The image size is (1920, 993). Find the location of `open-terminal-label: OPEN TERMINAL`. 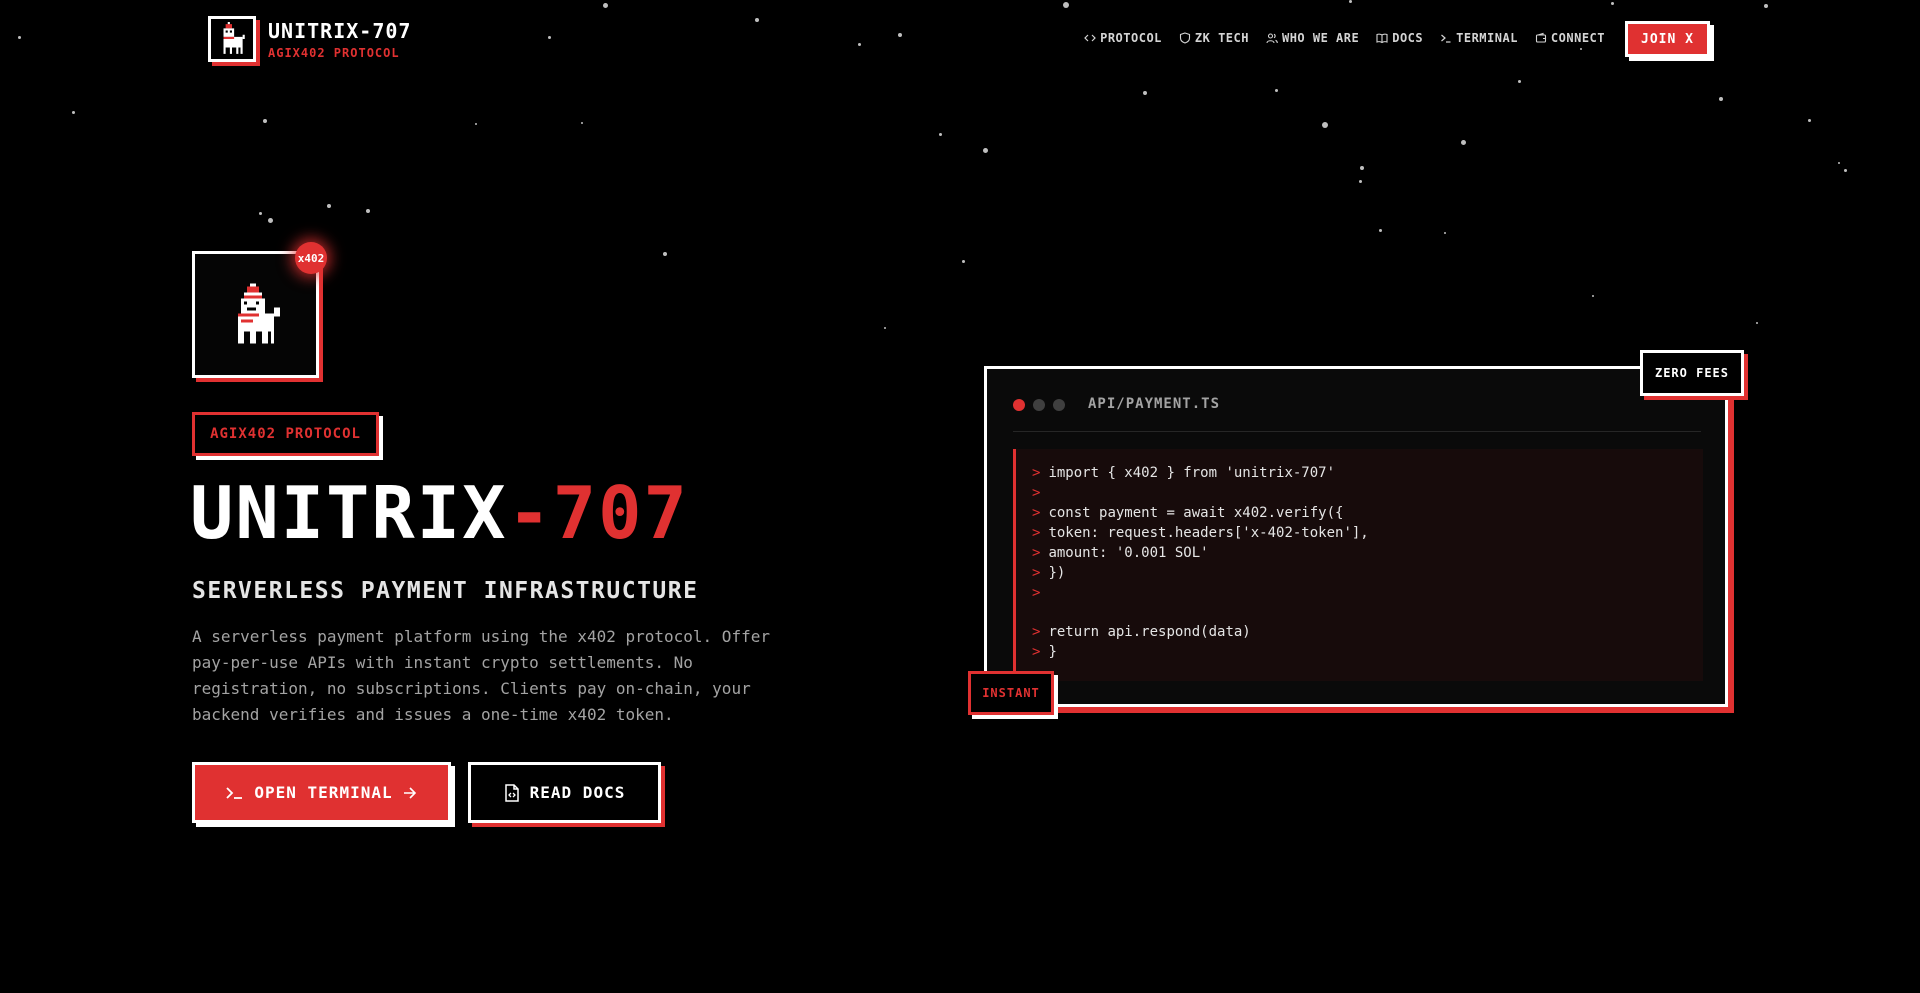

open-terminal-label: OPEN TERMINAL is located at coordinates (323, 792).